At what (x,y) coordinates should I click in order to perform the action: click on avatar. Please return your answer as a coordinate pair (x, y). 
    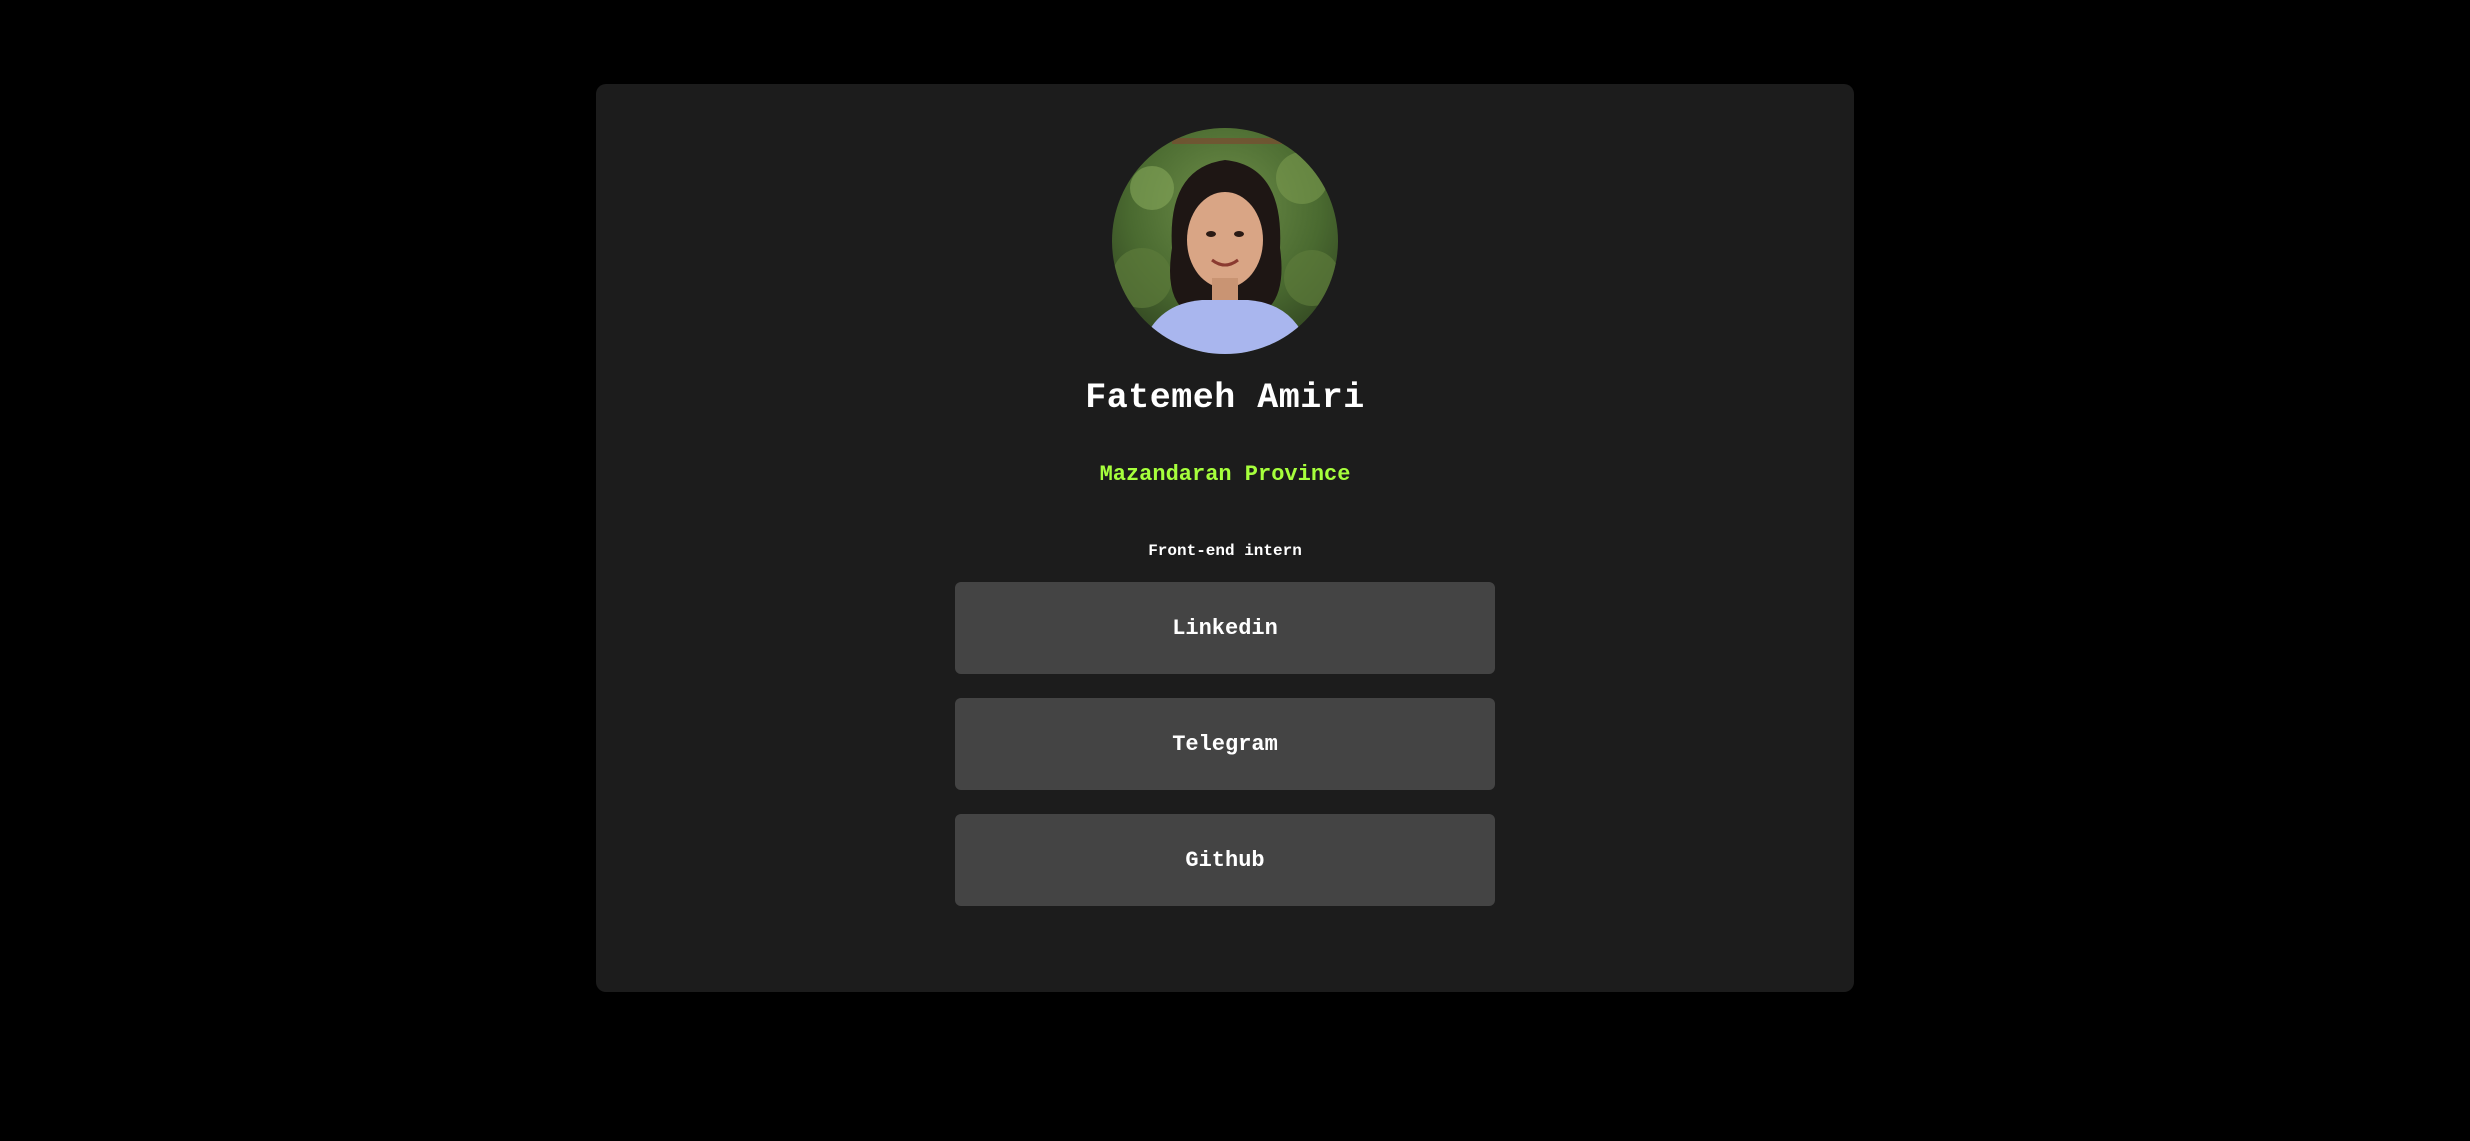
    Looking at the image, I should click on (1225, 241).